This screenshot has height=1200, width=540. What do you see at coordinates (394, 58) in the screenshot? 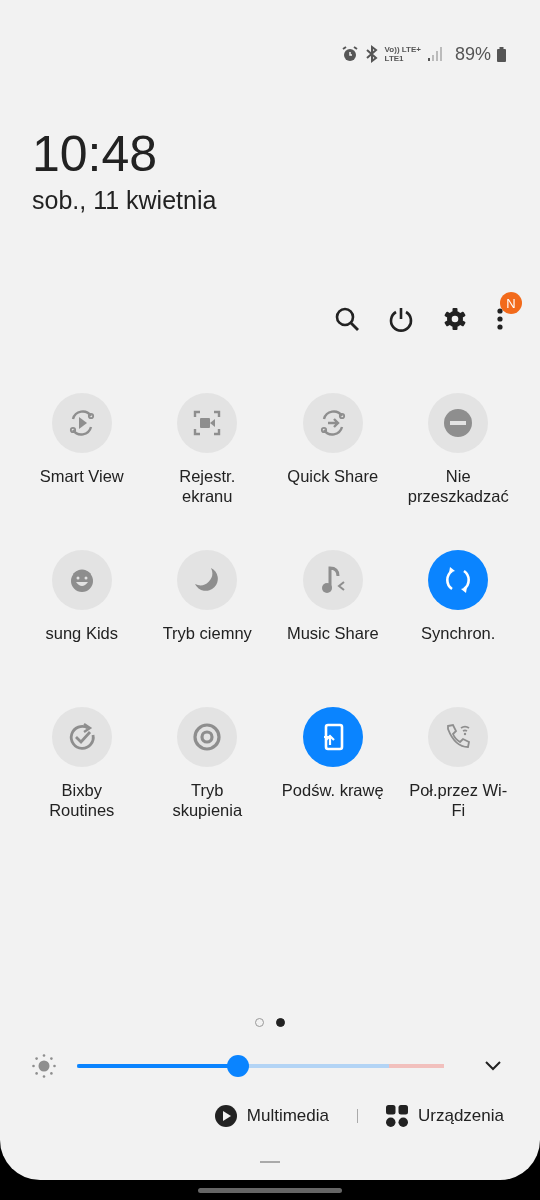
I see `network-label: LTE1` at bounding box center [394, 58].